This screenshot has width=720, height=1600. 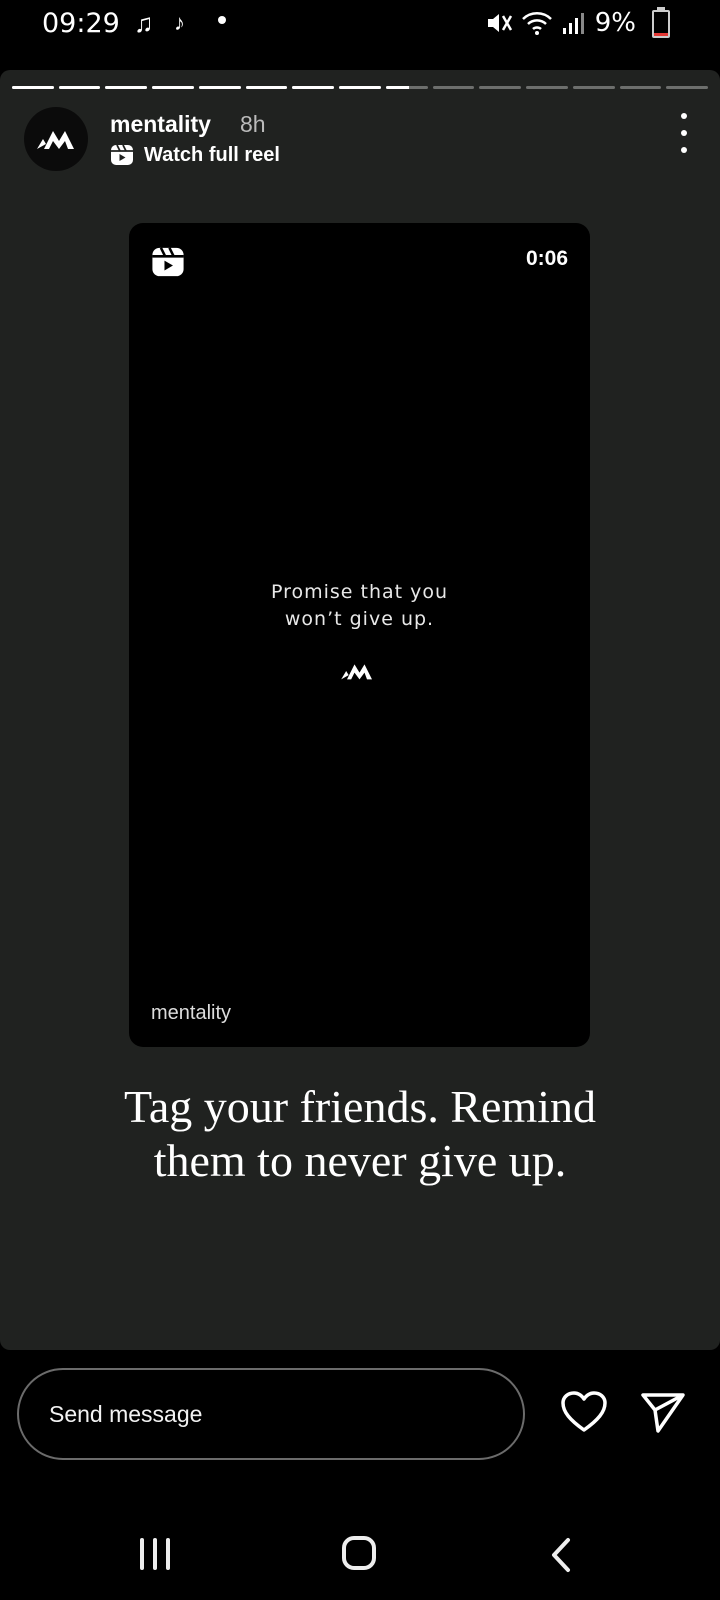 I want to click on battery-icon, so click(x=661, y=22).